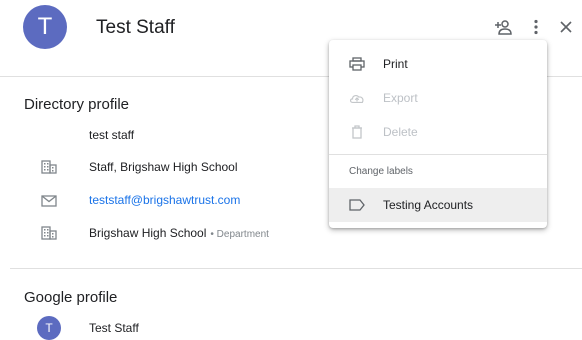  Describe the element at coordinates (357, 132) in the screenshot. I see `trash-icon` at that location.